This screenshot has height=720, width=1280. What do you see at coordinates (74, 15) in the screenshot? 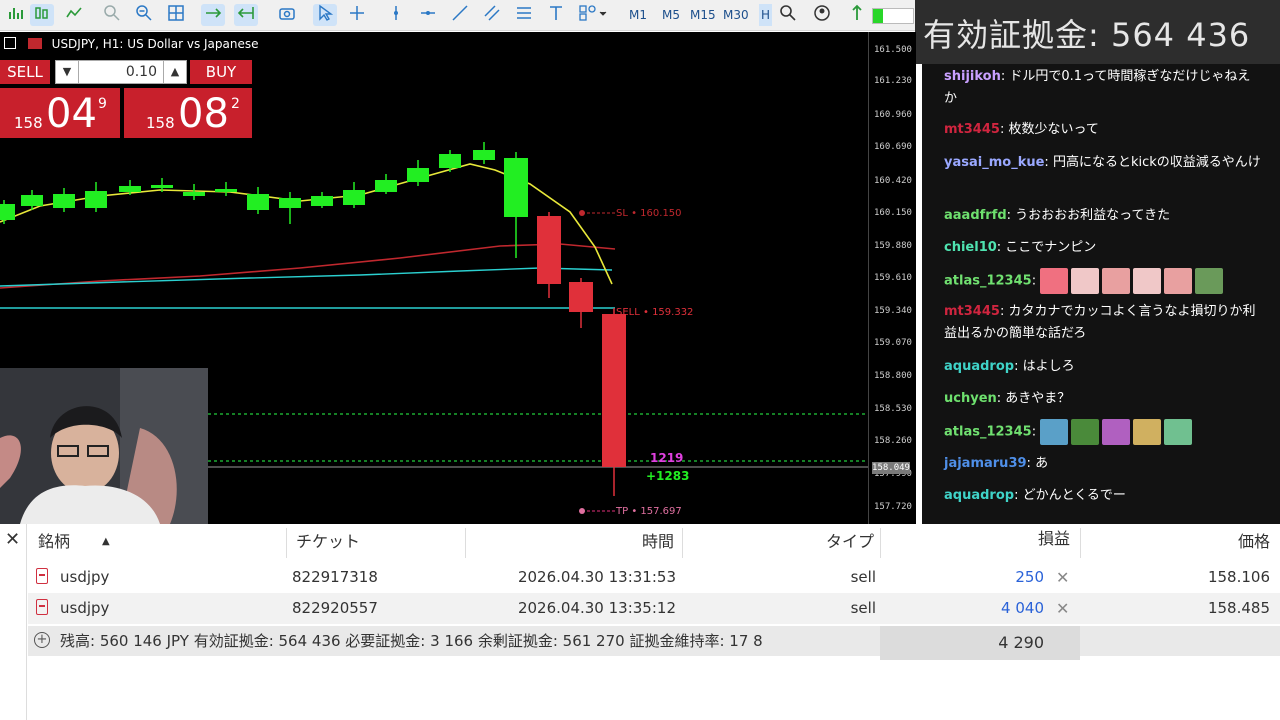
I see `line-chart-icon` at bounding box center [74, 15].